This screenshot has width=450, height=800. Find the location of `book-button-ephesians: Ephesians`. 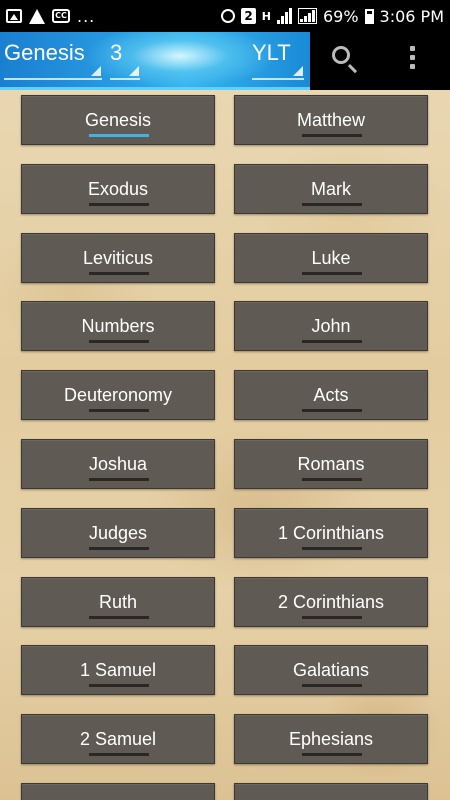

book-button-ephesians: Ephesians is located at coordinates (331, 739).